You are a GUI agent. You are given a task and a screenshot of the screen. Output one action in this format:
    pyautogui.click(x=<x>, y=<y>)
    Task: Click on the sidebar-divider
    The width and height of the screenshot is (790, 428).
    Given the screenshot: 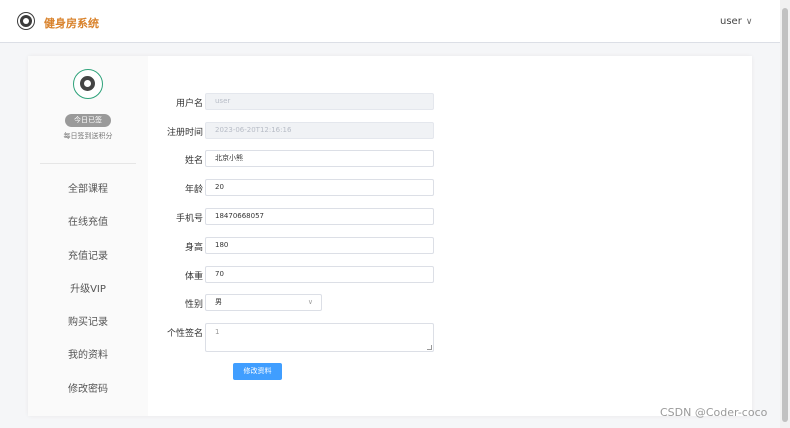 What is the action you would take?
    pyautogui.click(x=88, y=163)
    